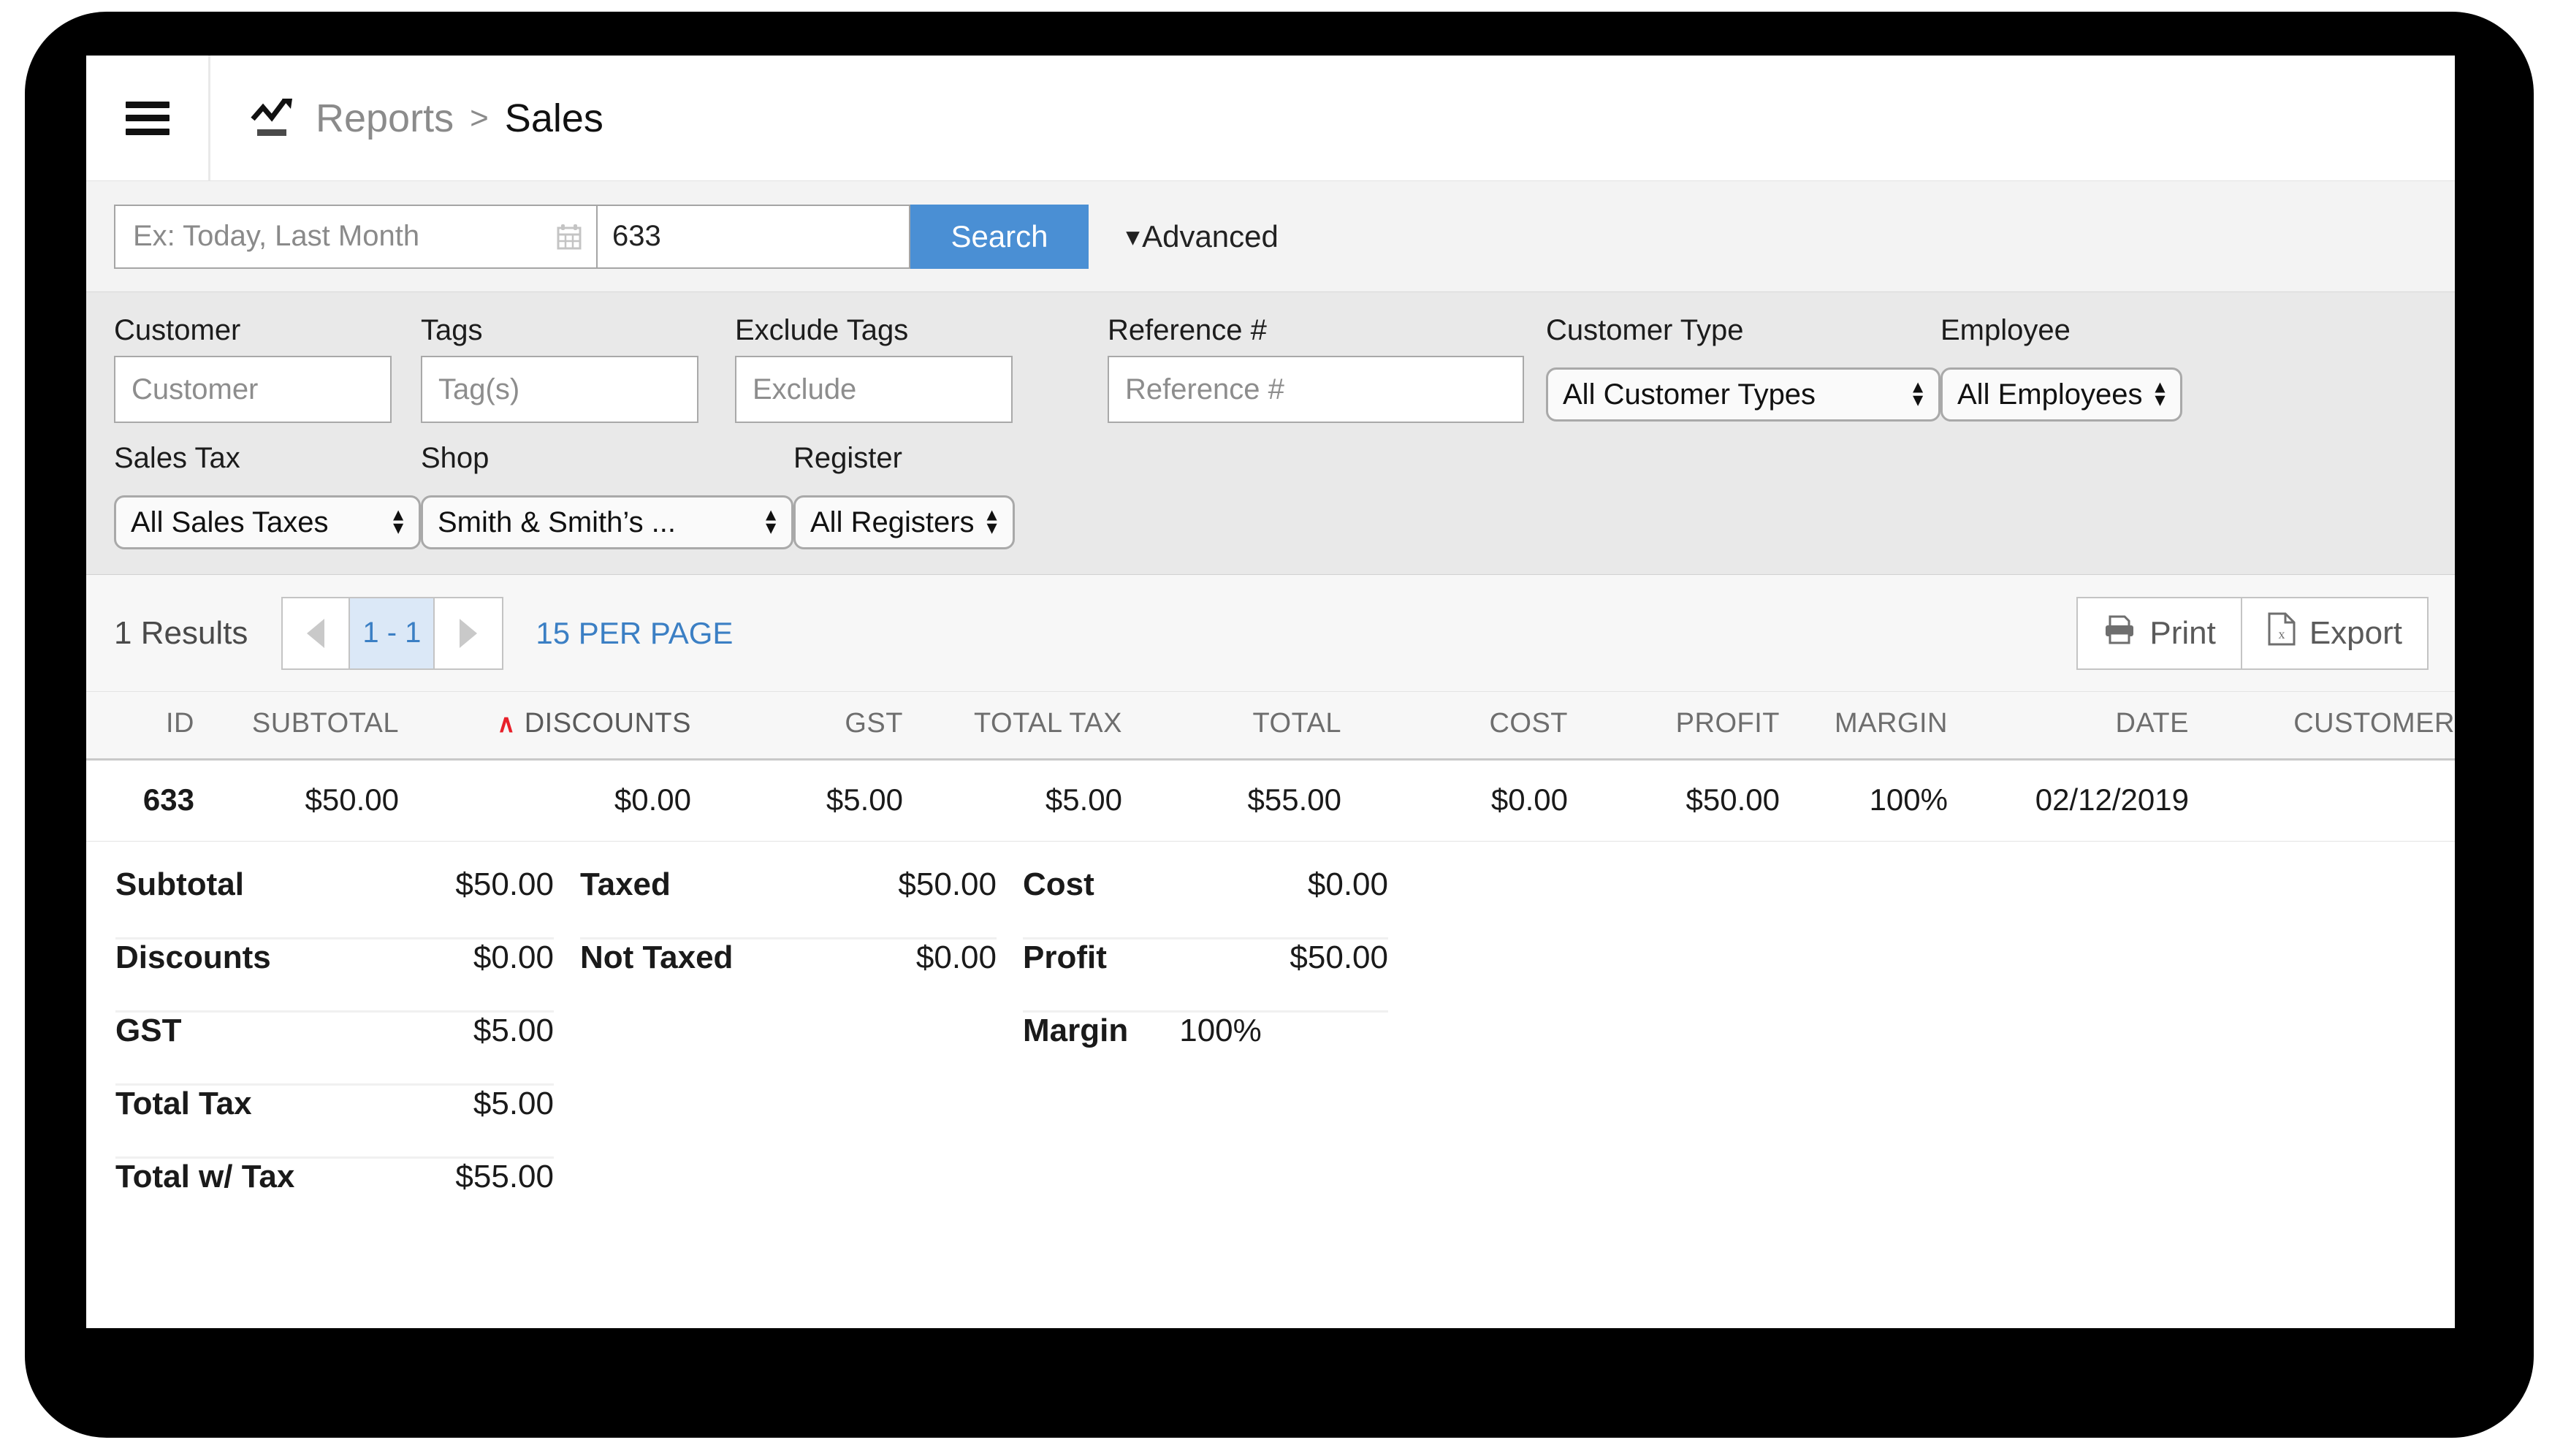 The width and height of the screenshot is (2552, 1456). I want to click on column-header-cost: COST, so click(1454, 726).